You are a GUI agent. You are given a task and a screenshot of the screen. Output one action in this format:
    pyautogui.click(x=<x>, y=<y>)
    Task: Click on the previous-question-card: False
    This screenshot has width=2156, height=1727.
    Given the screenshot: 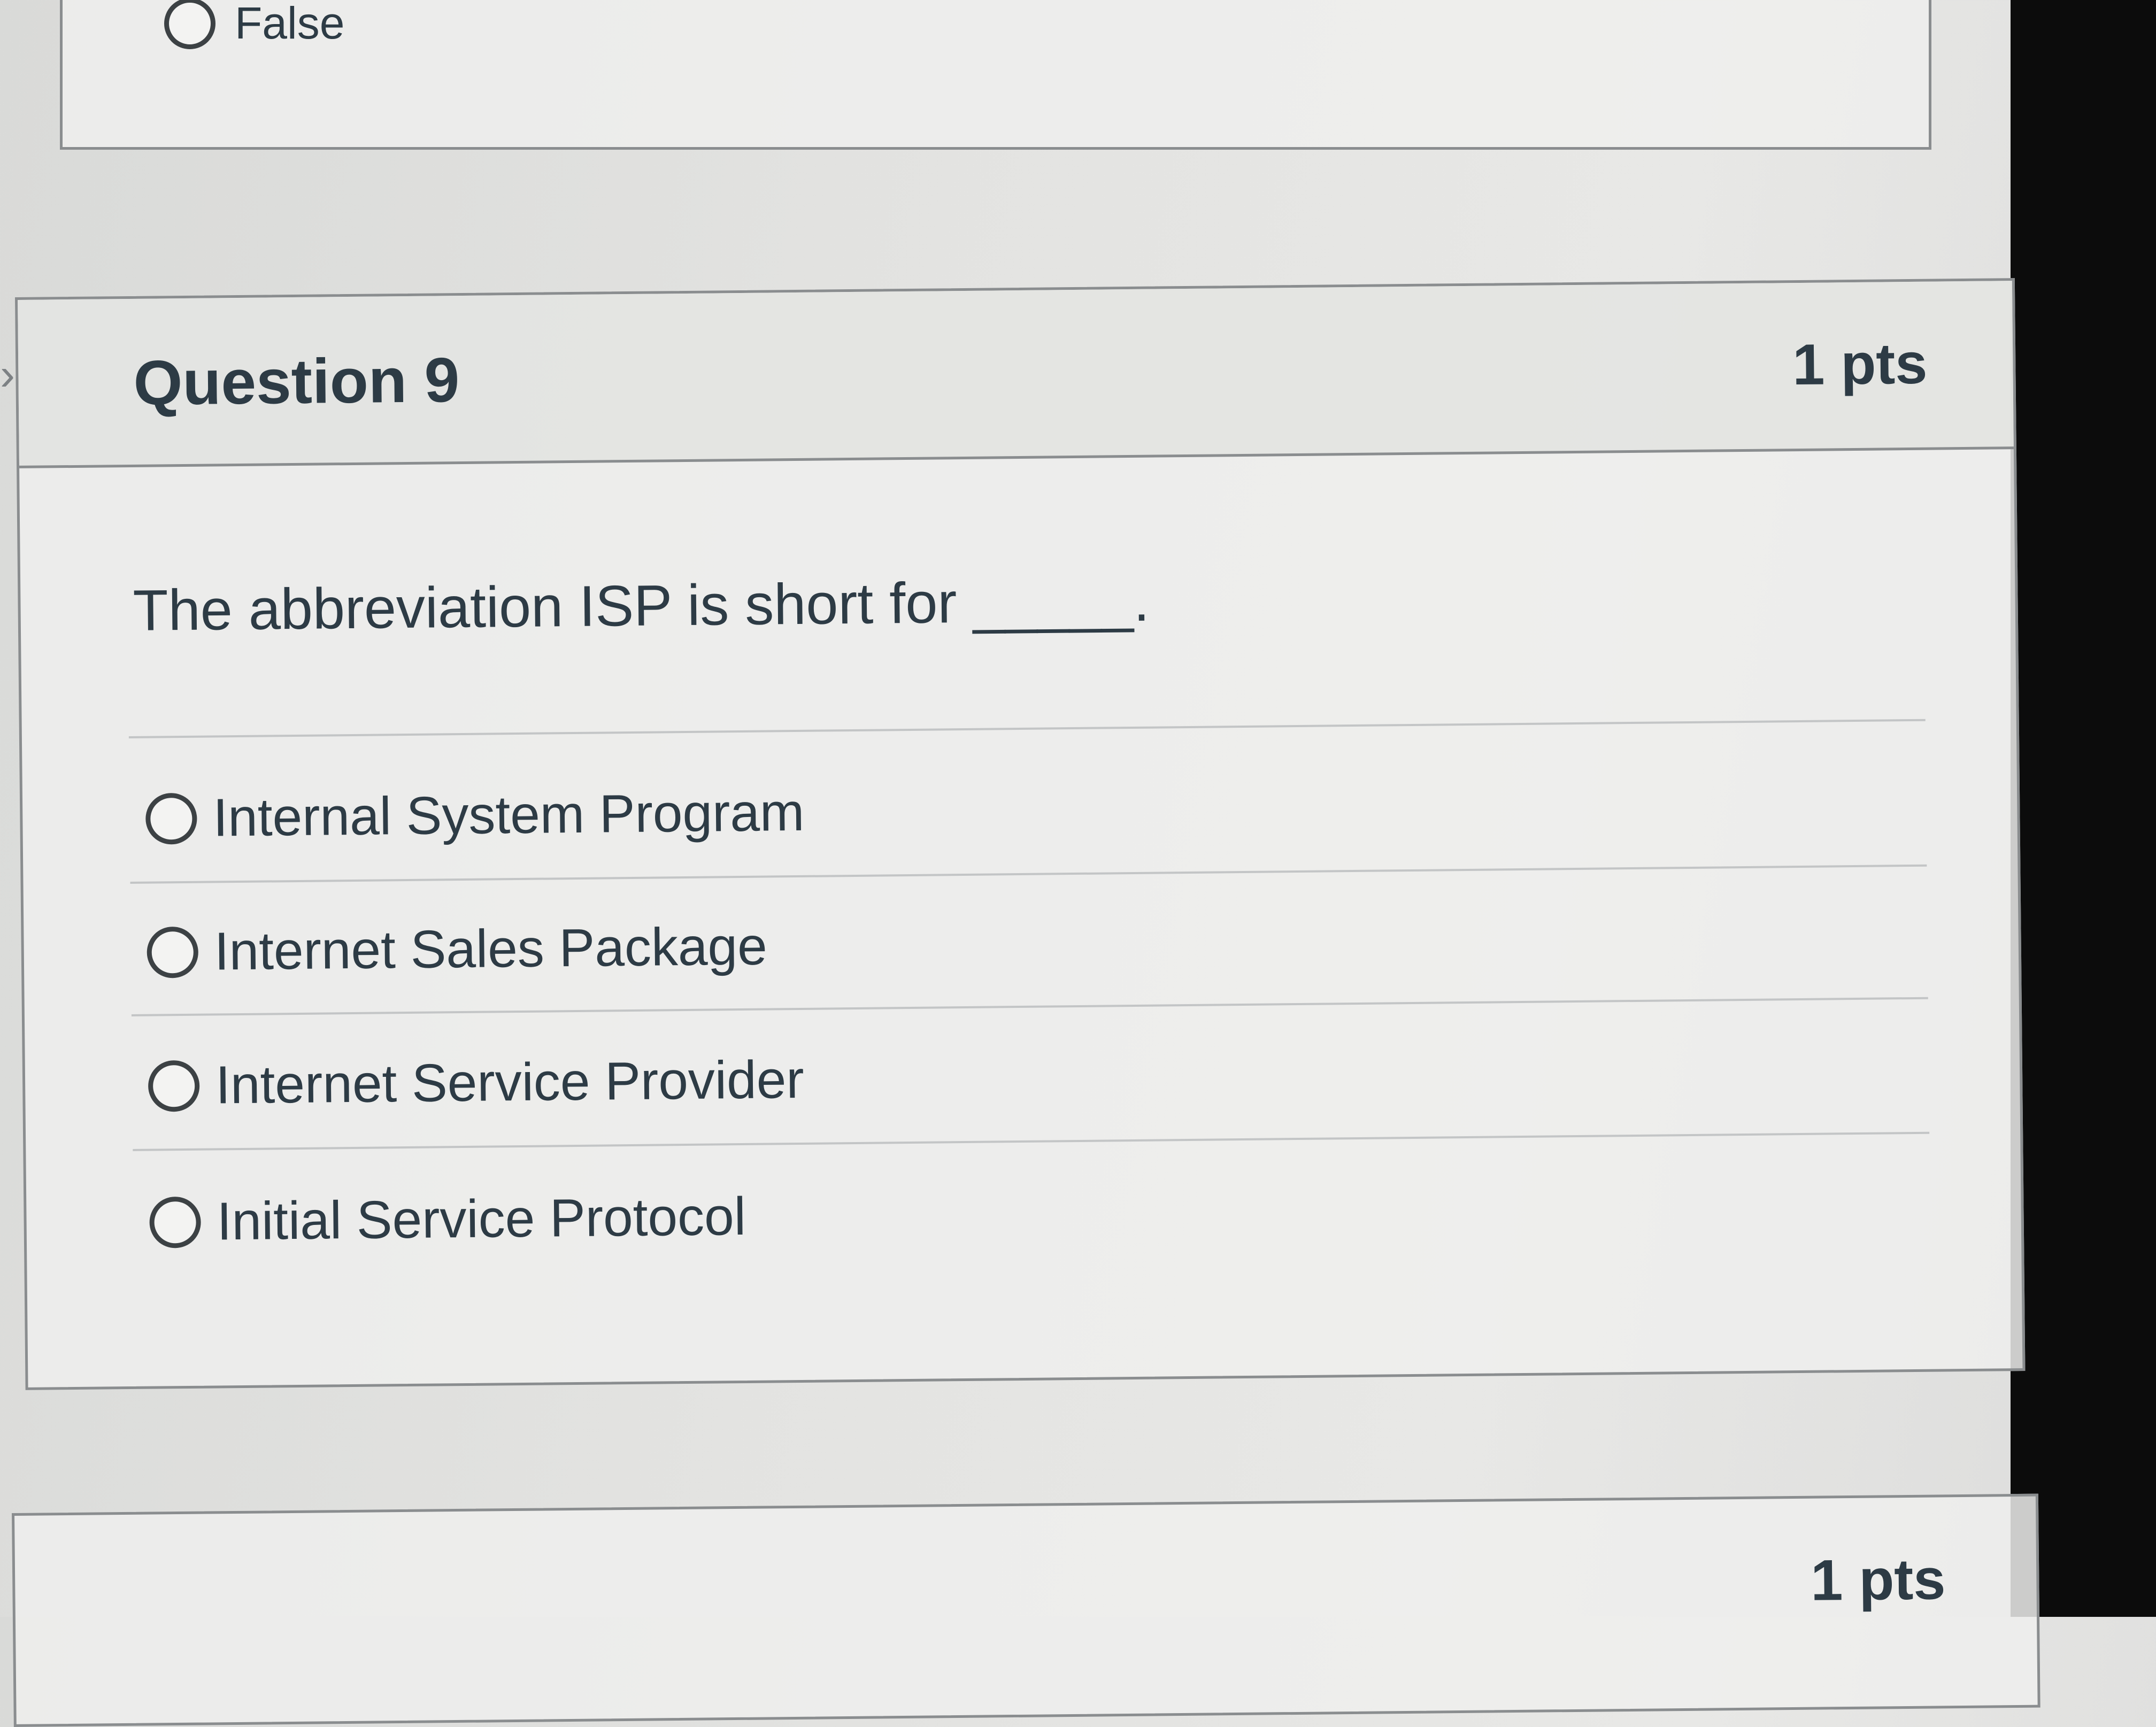 What is the action you would take?
    pyautogui.click(x=995, y=75)
    